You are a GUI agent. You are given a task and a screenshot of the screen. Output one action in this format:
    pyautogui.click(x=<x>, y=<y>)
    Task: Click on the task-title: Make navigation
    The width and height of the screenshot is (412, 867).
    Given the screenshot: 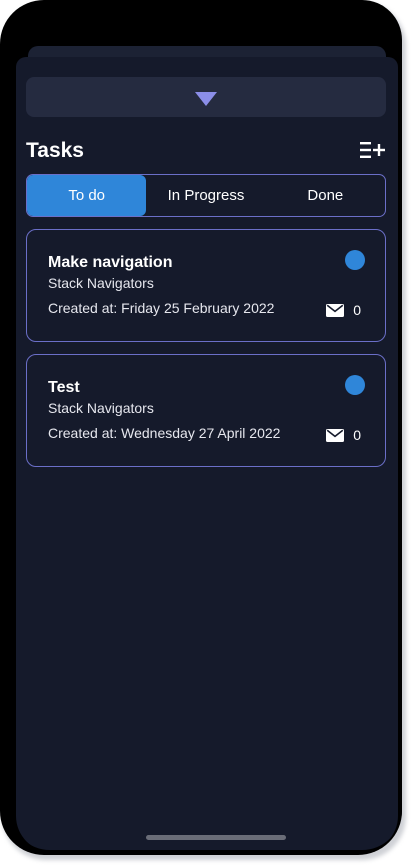 What is the action you would take?
    pyautogui.click(x=110, y=262)
    